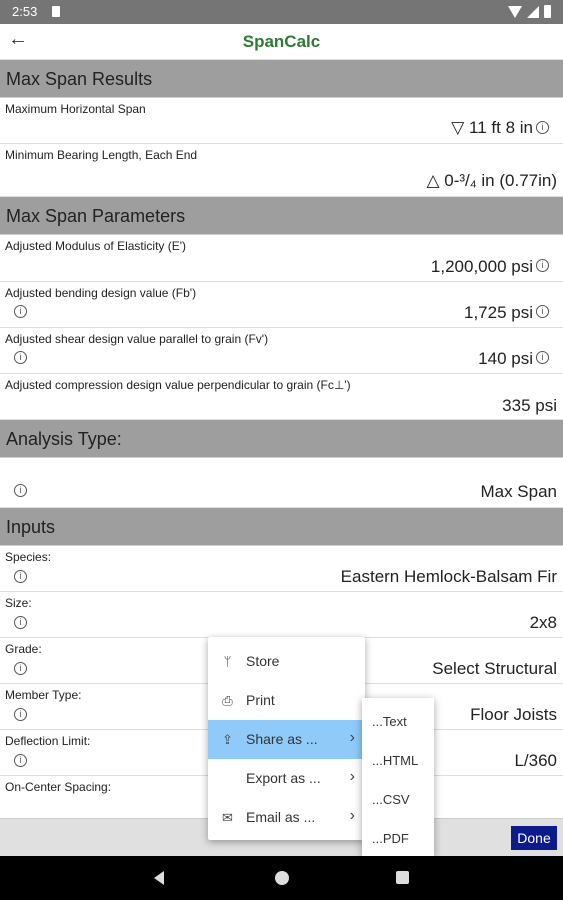  Describe the element at coordinates (286, 700) in the screenshot. I see `menu-item-print: ⎙ Print` at that location.